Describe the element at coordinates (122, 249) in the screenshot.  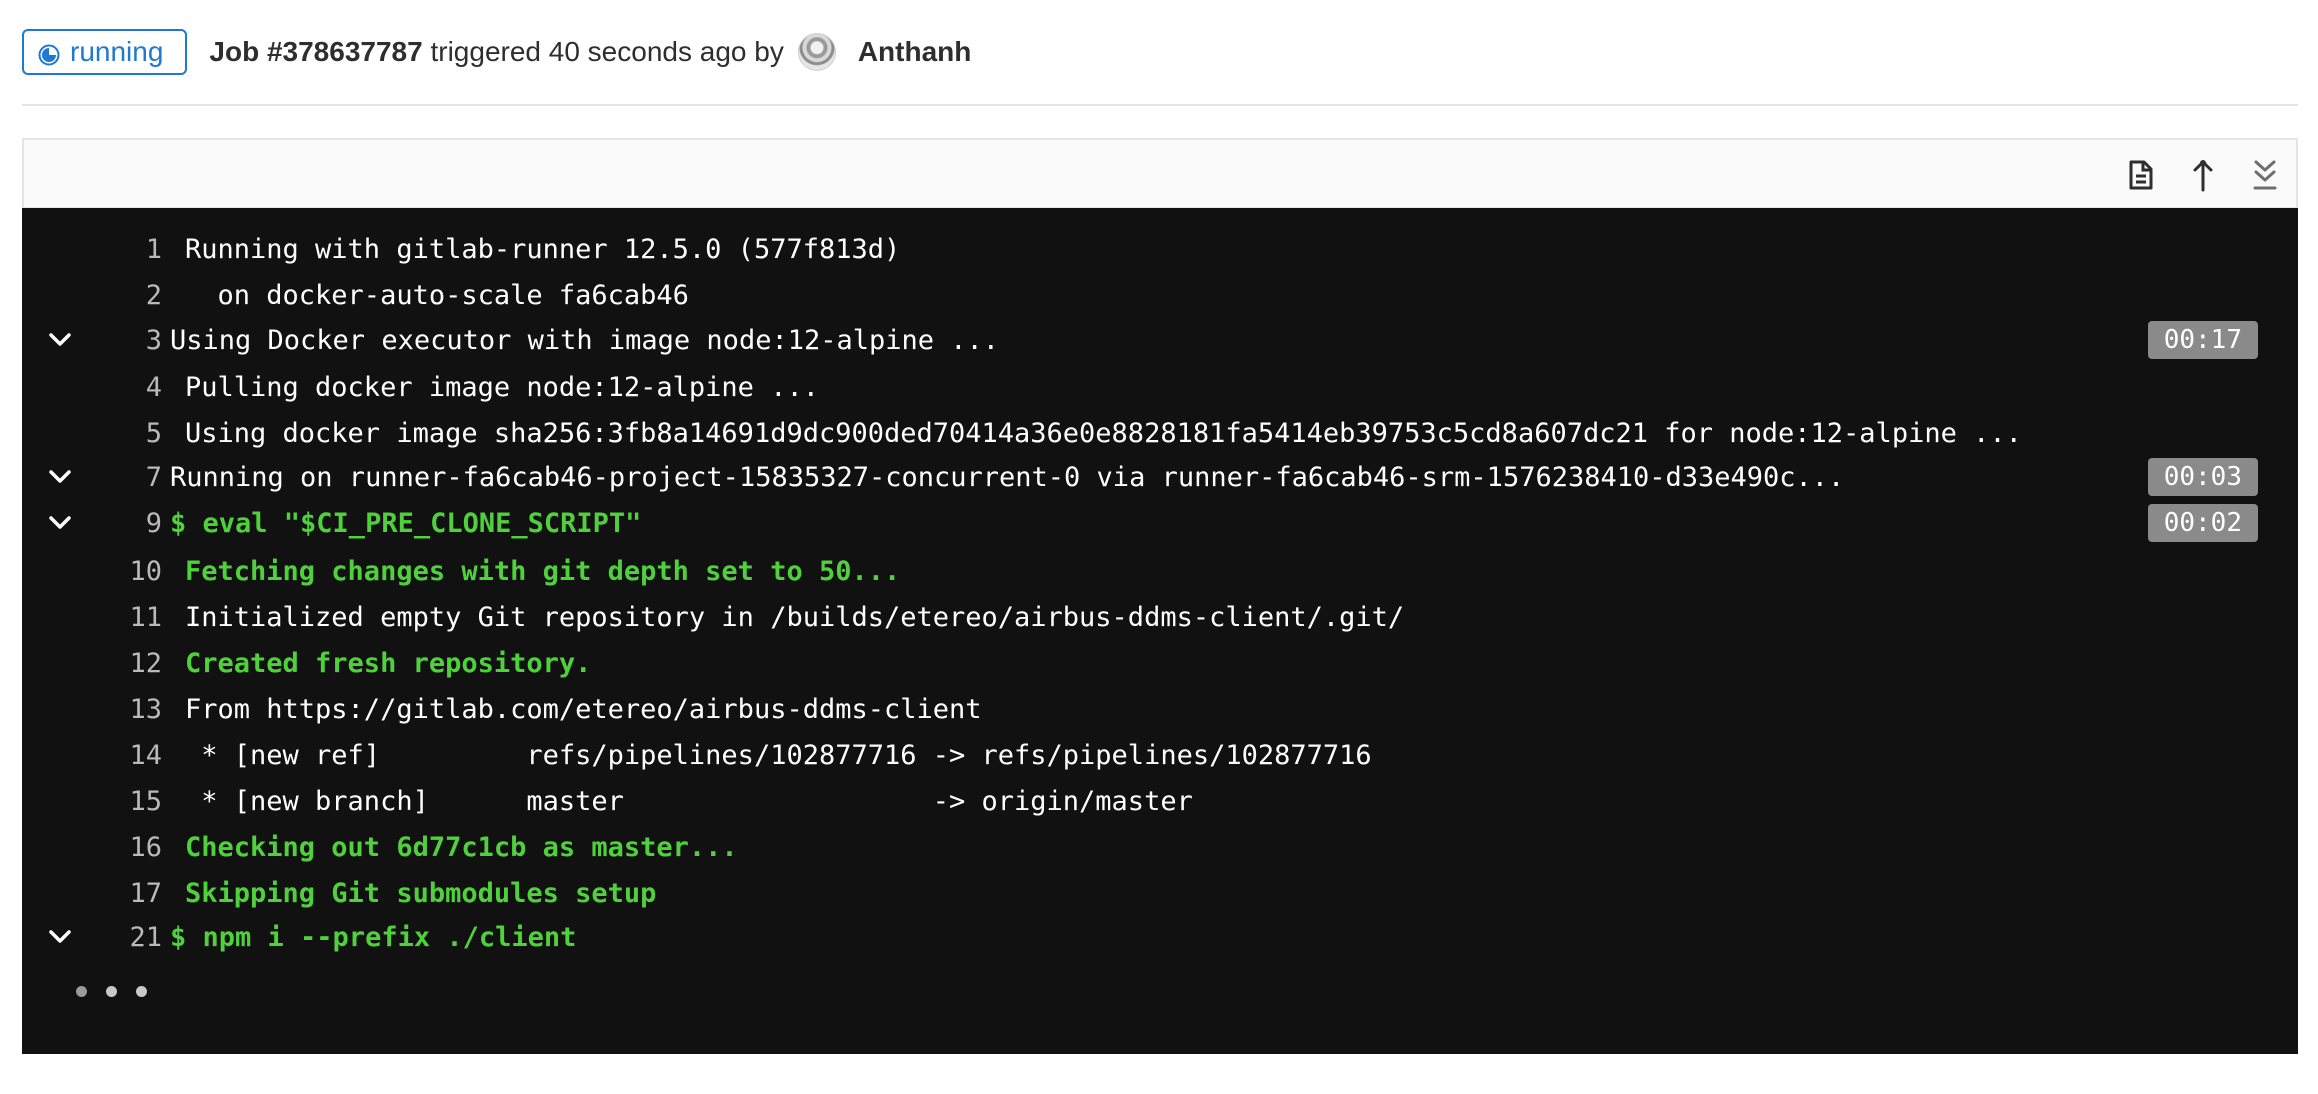
I see `line-number: 1` at that location.